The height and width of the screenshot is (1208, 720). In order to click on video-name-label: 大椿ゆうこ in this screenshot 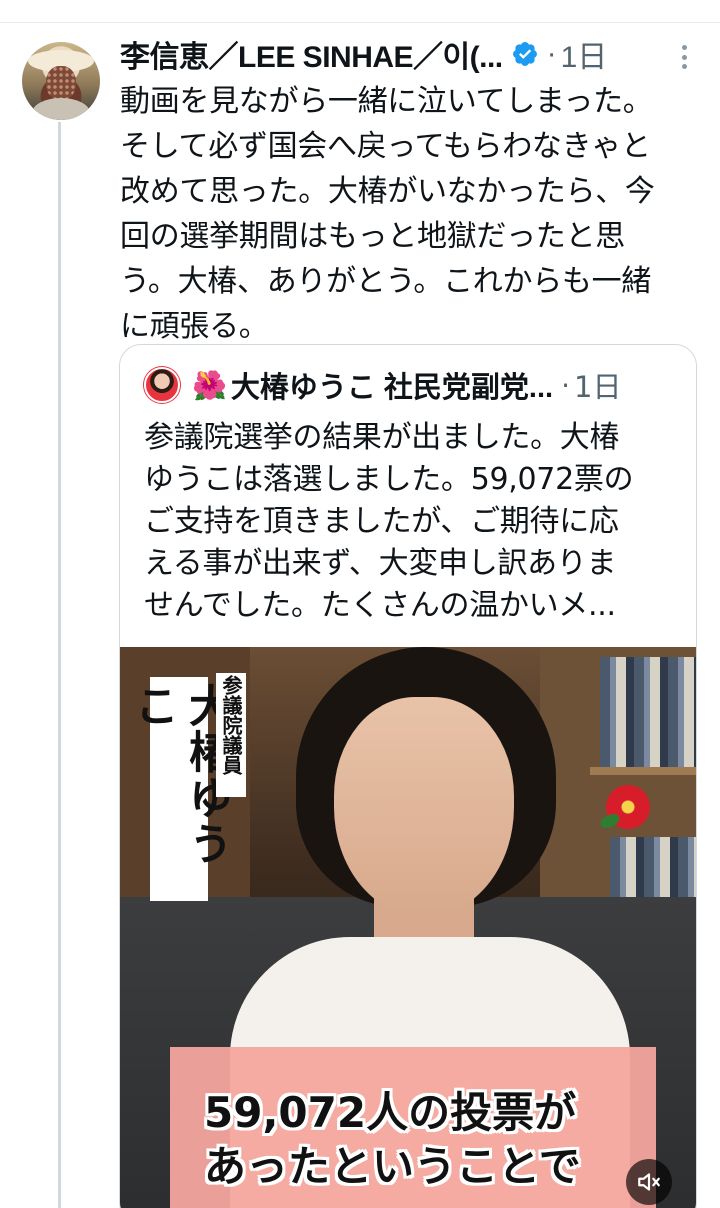, I will do `click(179, 789)`.